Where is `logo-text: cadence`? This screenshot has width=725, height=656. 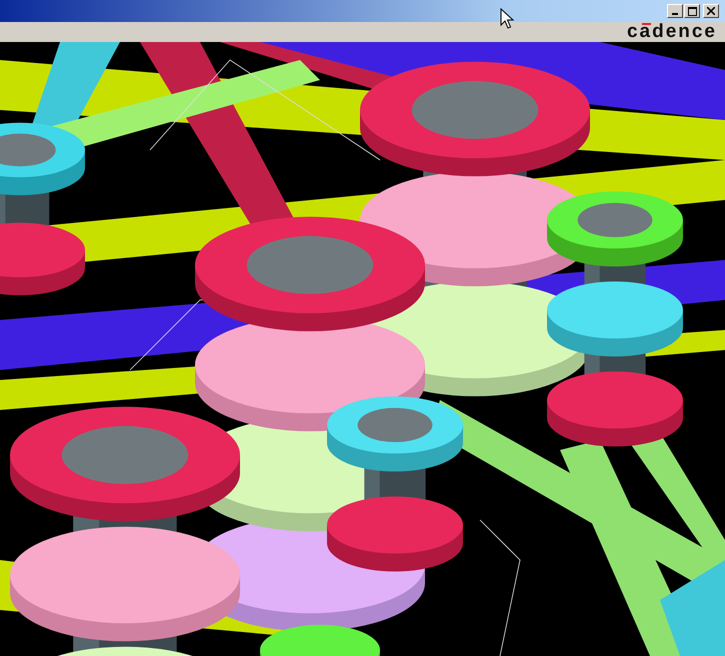 logo-text: cadence is located at coordinates (671, 32).